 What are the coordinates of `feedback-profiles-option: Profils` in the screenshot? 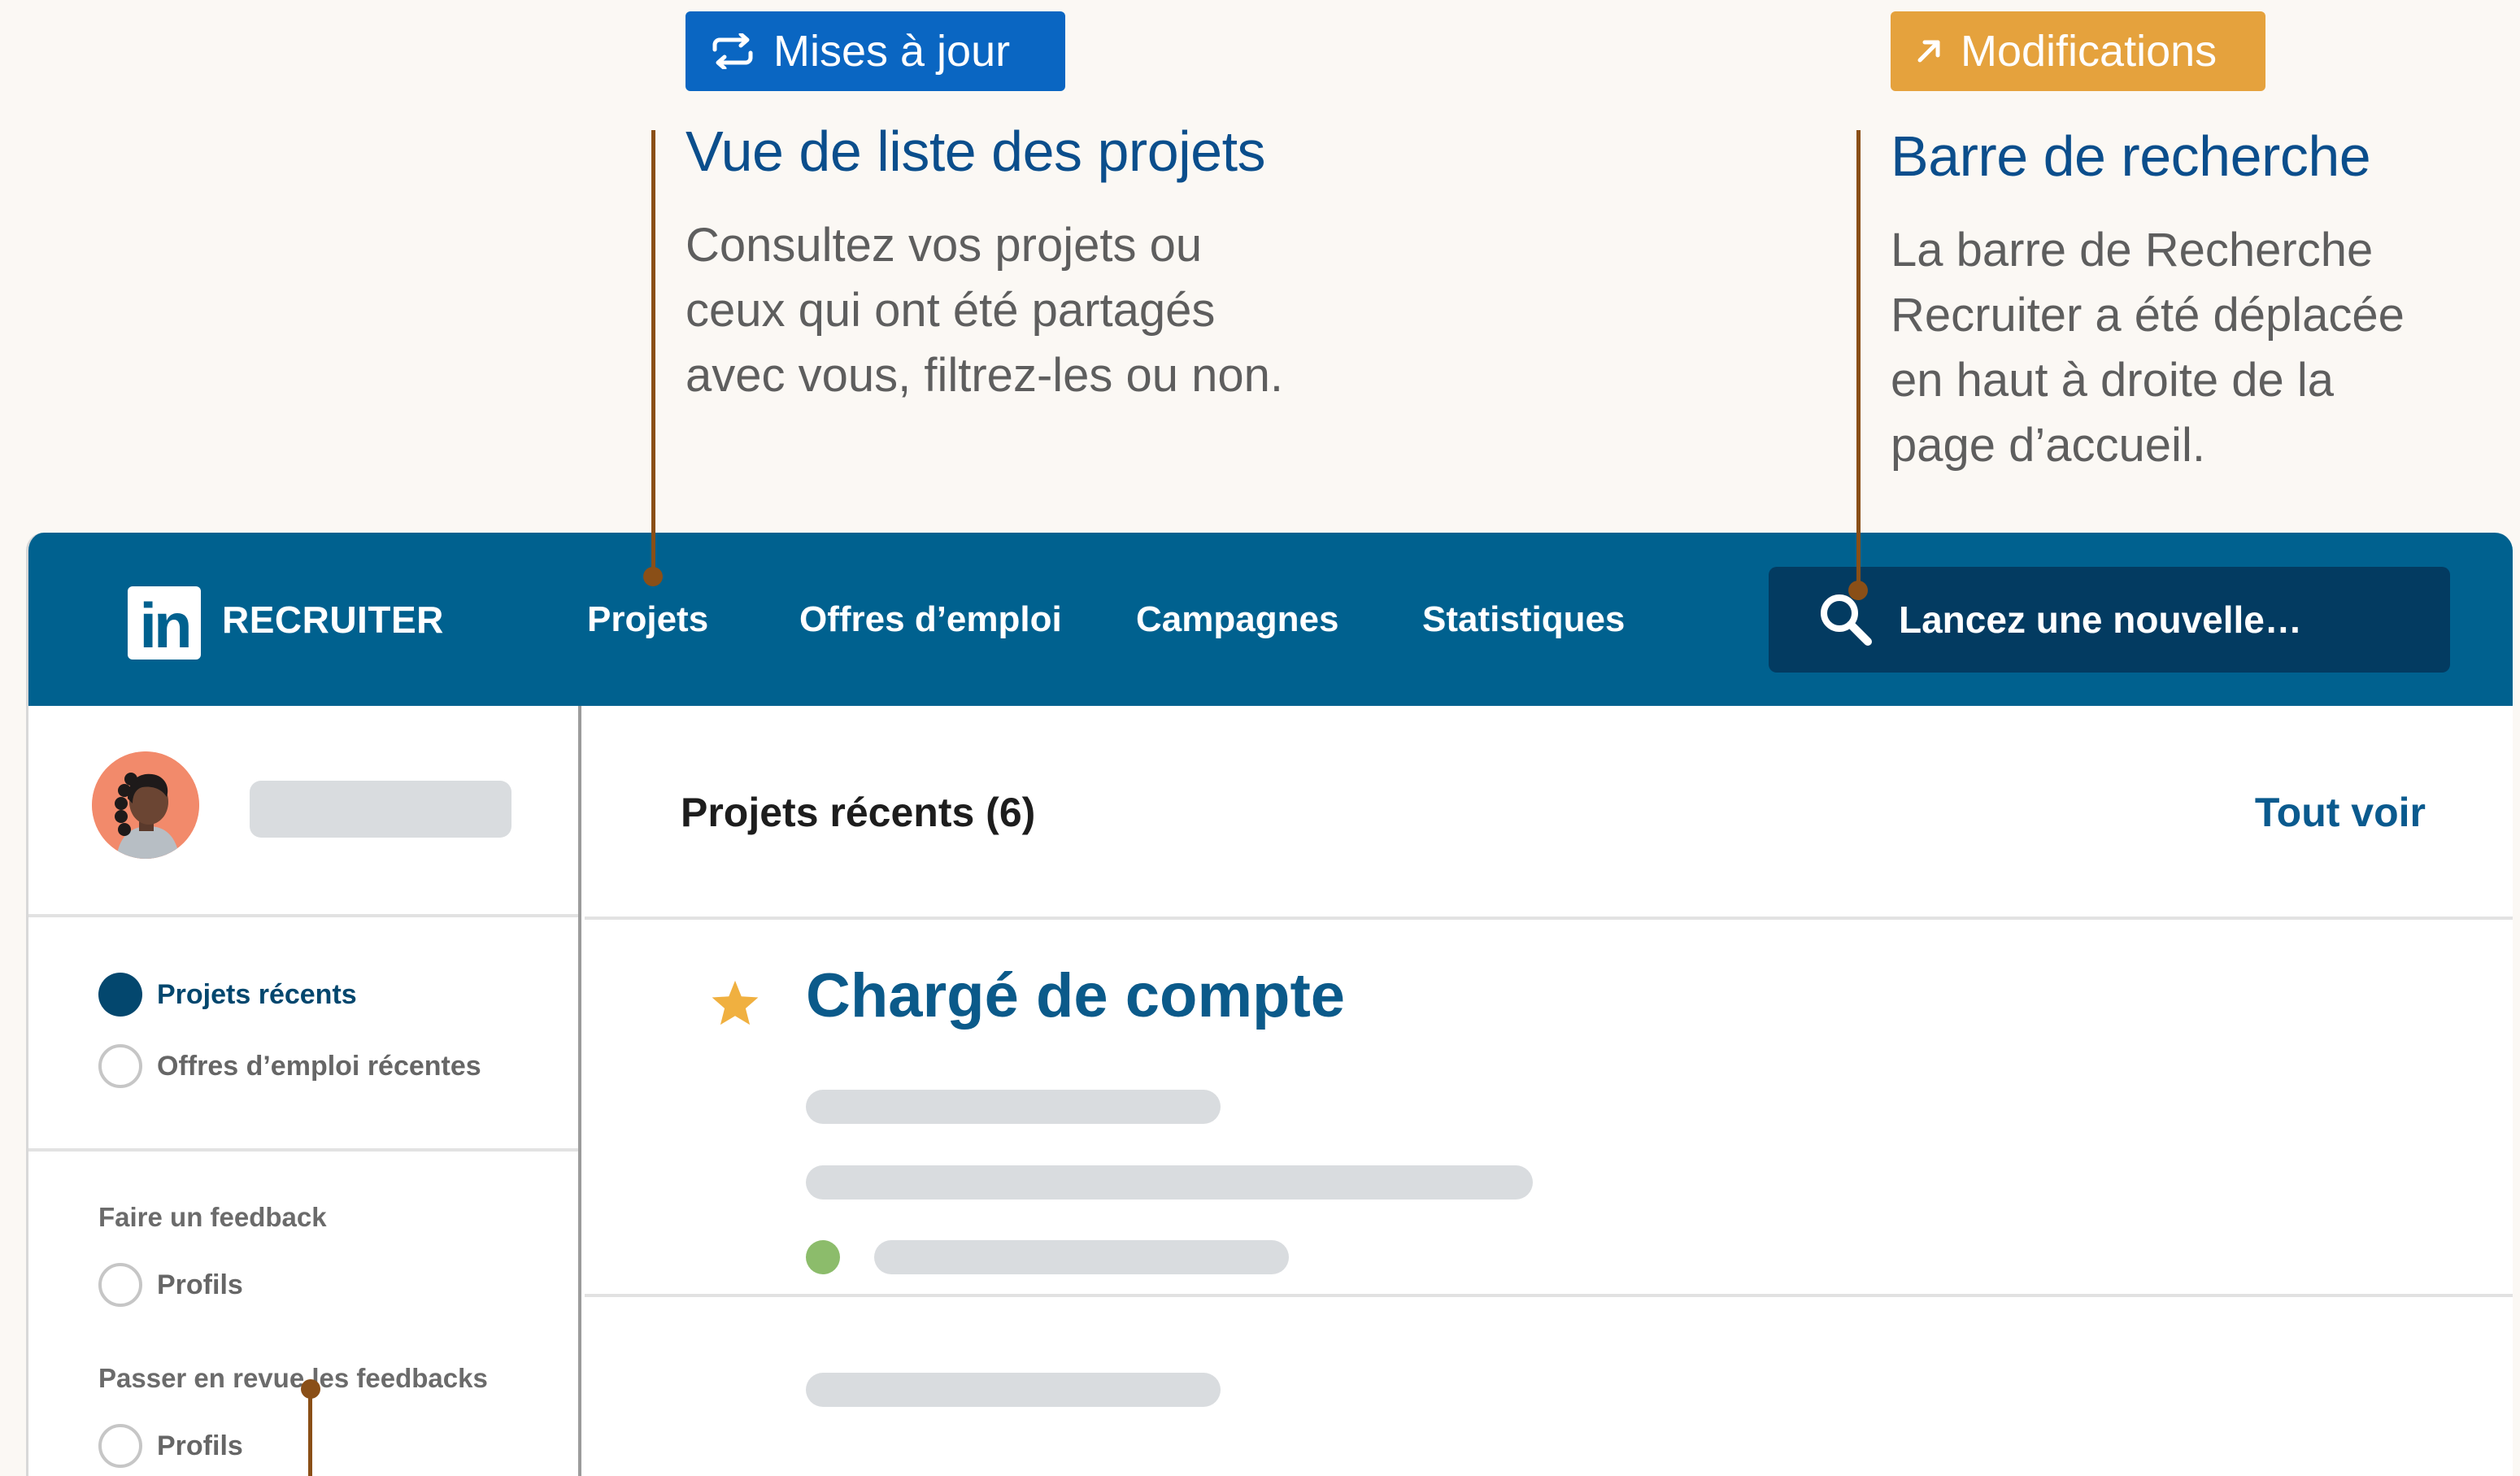 It's located at (170, 1285).